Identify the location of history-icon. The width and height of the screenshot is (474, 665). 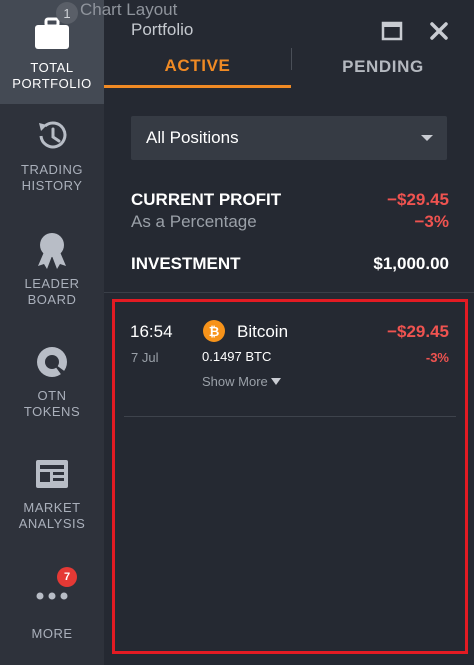
(52, 136).